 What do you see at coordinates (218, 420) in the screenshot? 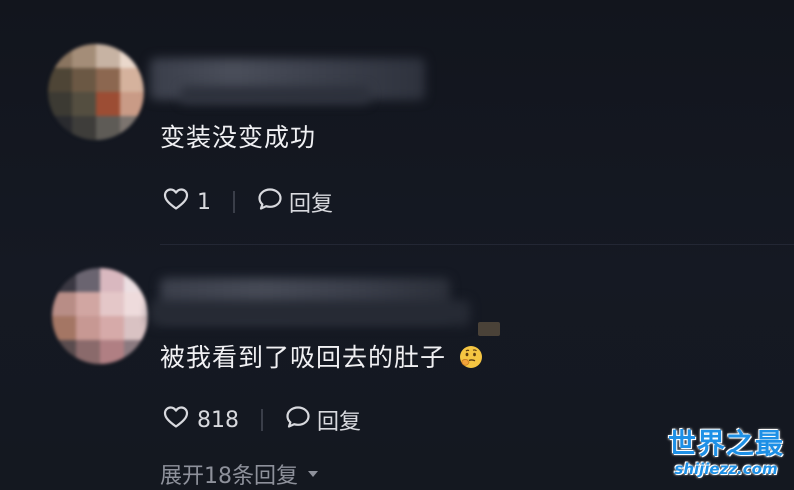
I see `like-count: 818` at bounding box center [218, 420].